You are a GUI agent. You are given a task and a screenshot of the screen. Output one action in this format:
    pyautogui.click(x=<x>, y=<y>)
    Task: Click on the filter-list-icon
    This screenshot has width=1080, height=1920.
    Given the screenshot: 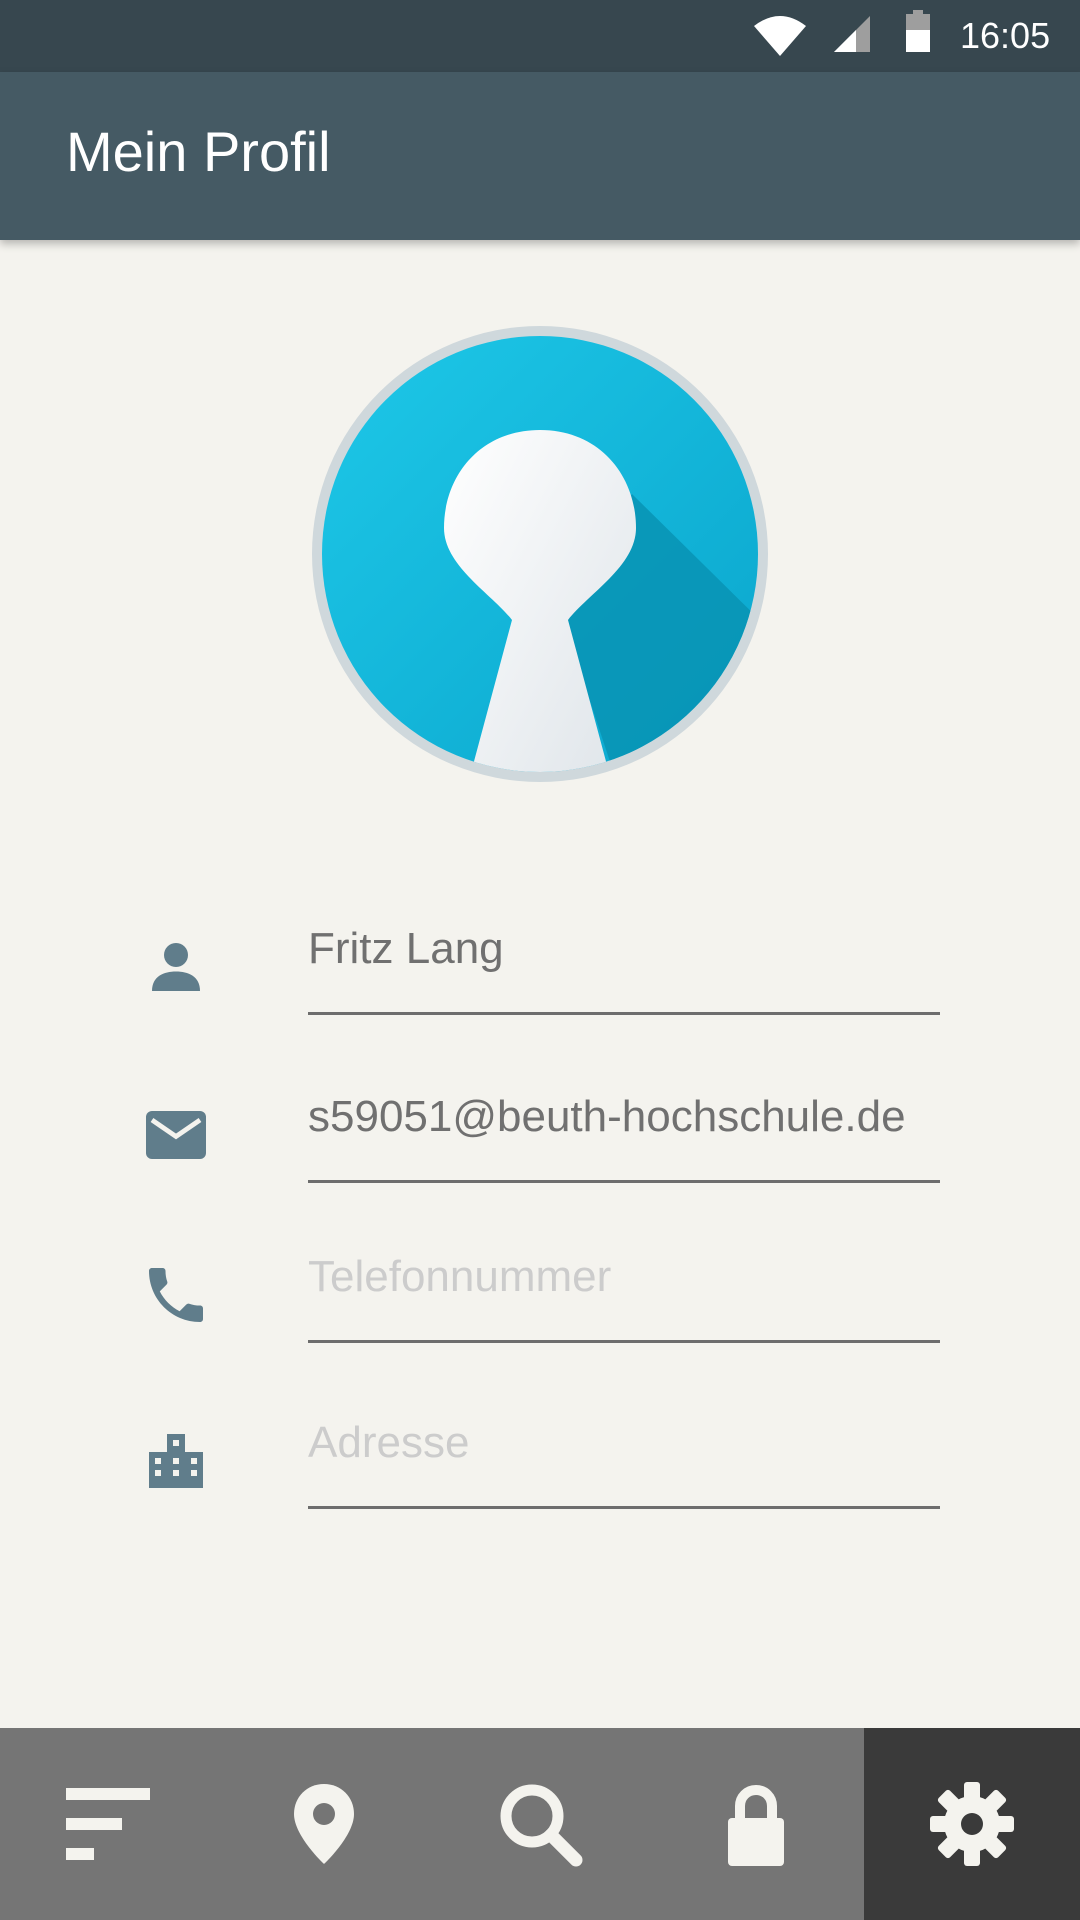 What is the action you would take?
    pyautogui.click(x=108, y=1824)
    